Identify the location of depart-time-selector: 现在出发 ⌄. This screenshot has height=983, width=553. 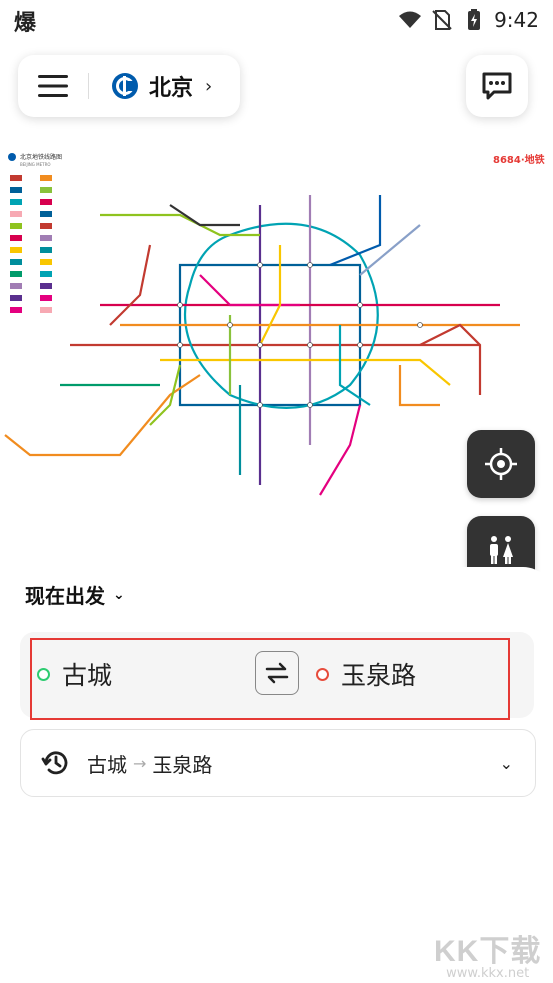
(75, 594).